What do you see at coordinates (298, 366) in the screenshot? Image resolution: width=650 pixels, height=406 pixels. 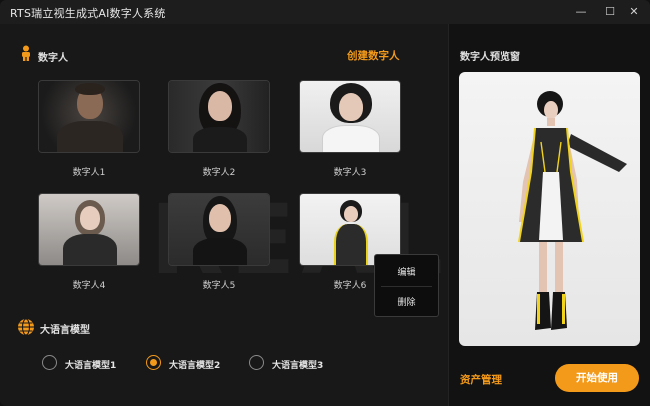 I see `llm-option-label-3: 大语言模型3` at bounding box center [298, 366].